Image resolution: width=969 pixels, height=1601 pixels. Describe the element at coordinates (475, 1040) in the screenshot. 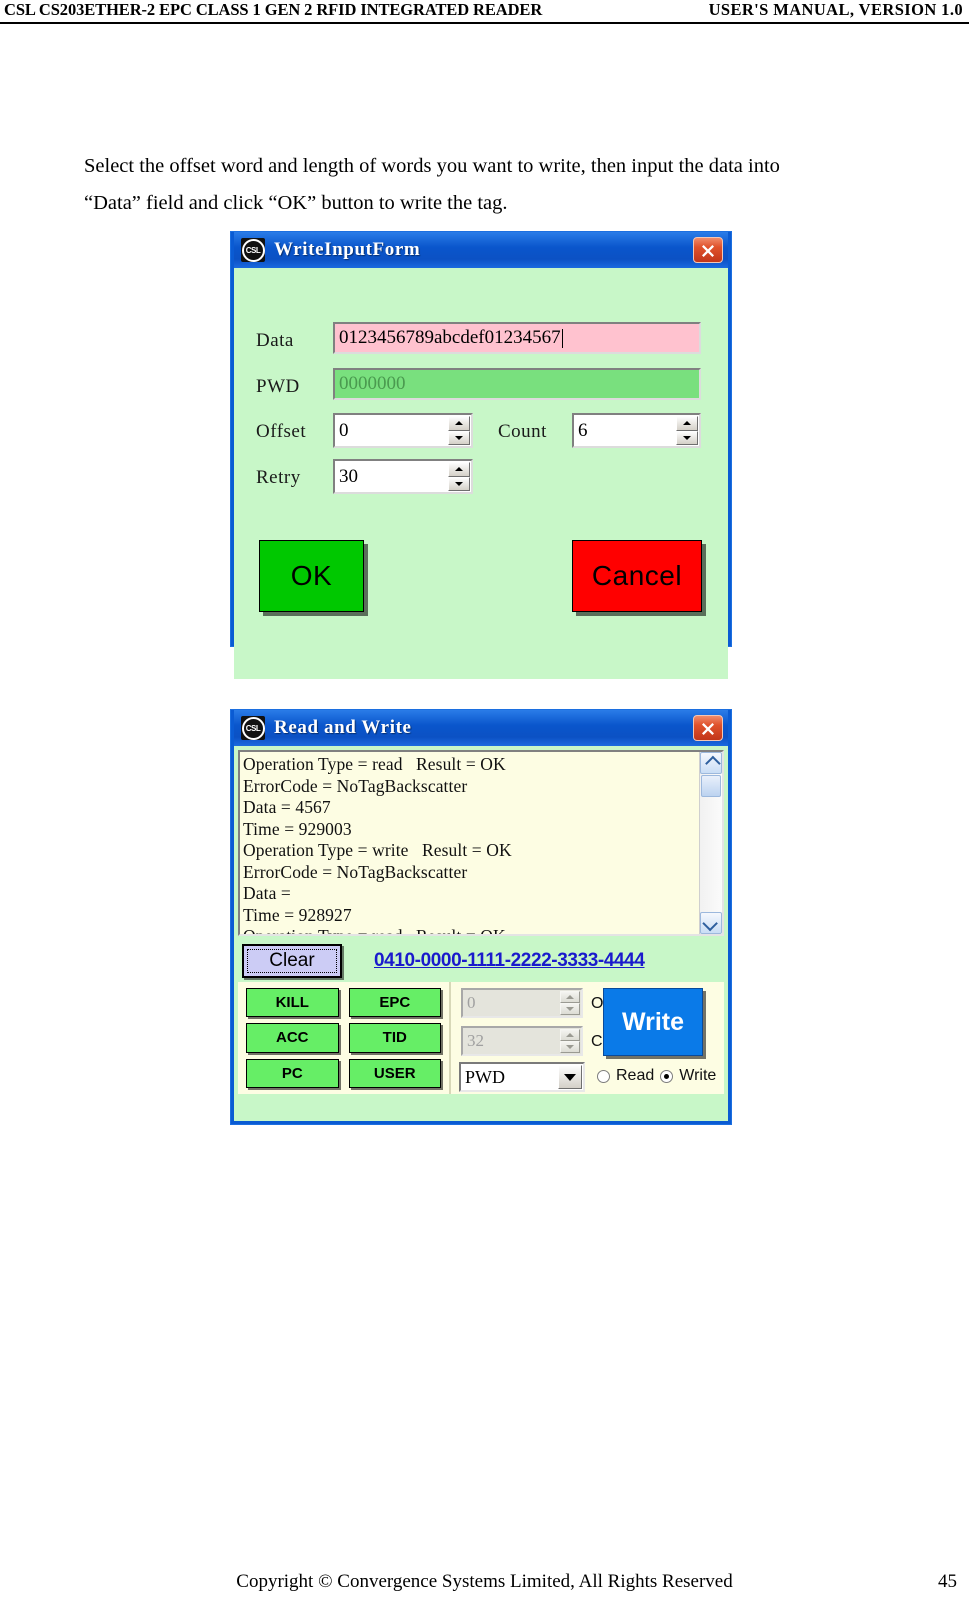

I see `rw-count-value: 32` at that location.